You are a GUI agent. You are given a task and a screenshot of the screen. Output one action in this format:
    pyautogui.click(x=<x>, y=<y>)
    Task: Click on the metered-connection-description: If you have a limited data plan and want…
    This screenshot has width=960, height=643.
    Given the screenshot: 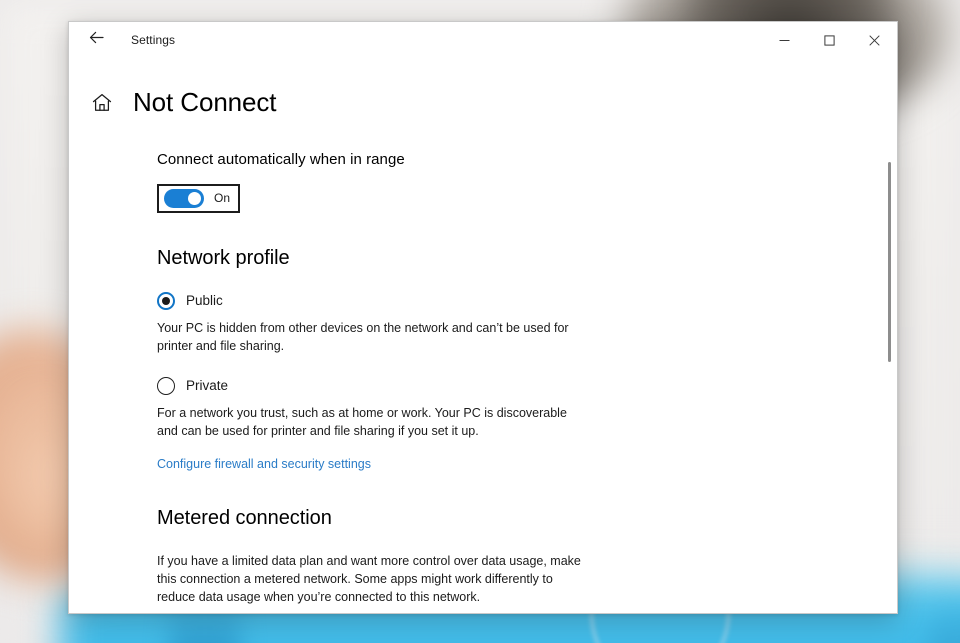 What is the action you would take?
    pyautogui.click(x=369, y=579)
    